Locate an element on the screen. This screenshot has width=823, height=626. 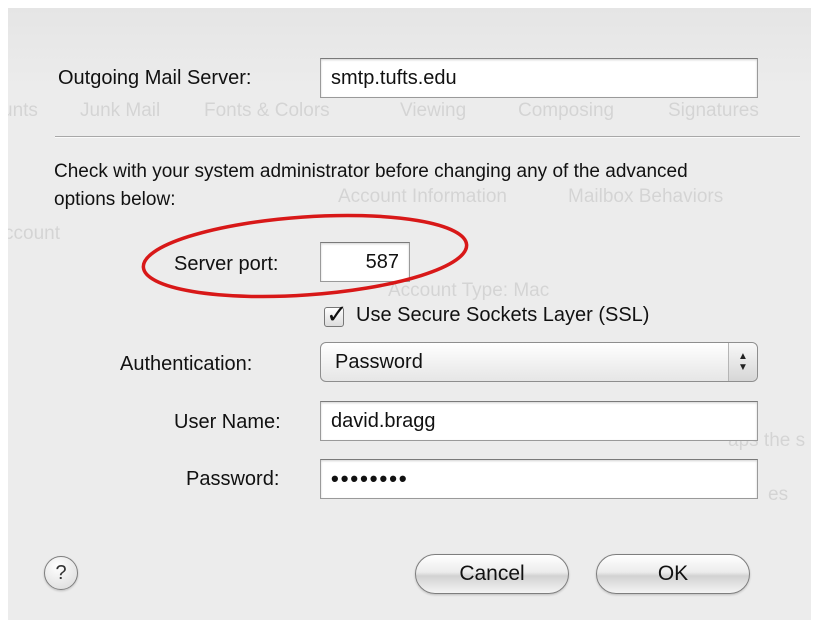
bg-fragment: es is located at coordinates (778, 494).